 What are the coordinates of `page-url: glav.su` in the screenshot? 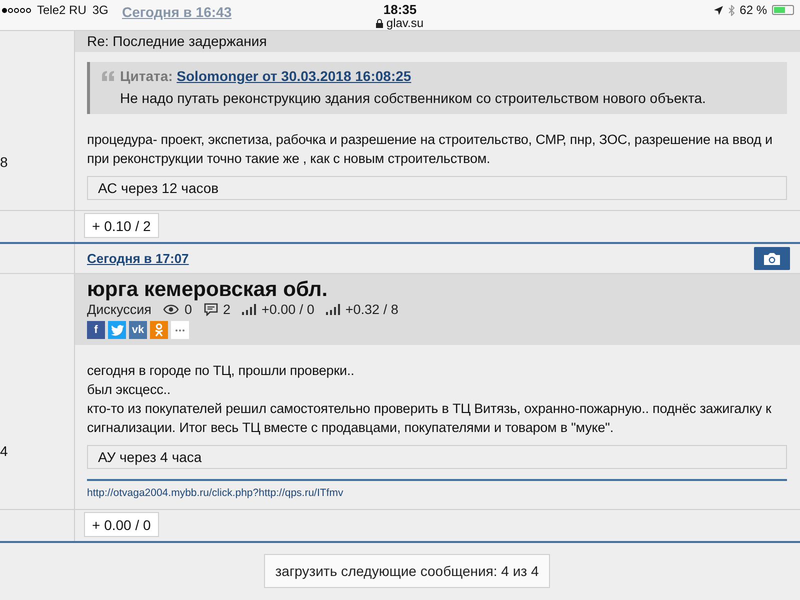 It's located at (405, 23).